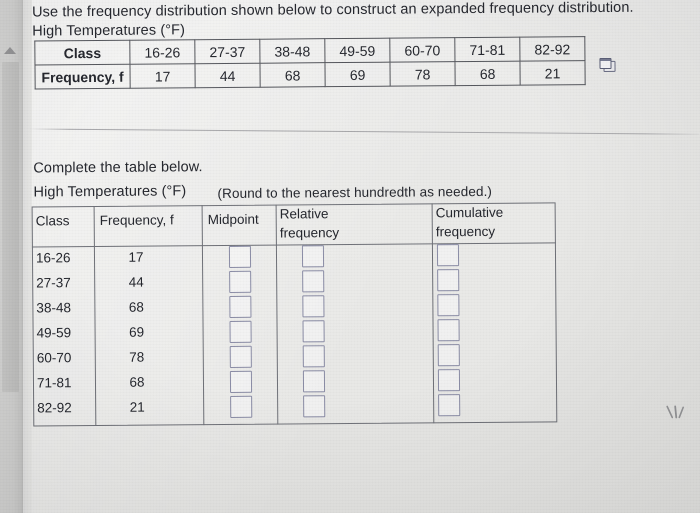  Describe the element at coordinates (487, 73) in the screenshot. I see `frequency-value-5: 68` at that location.